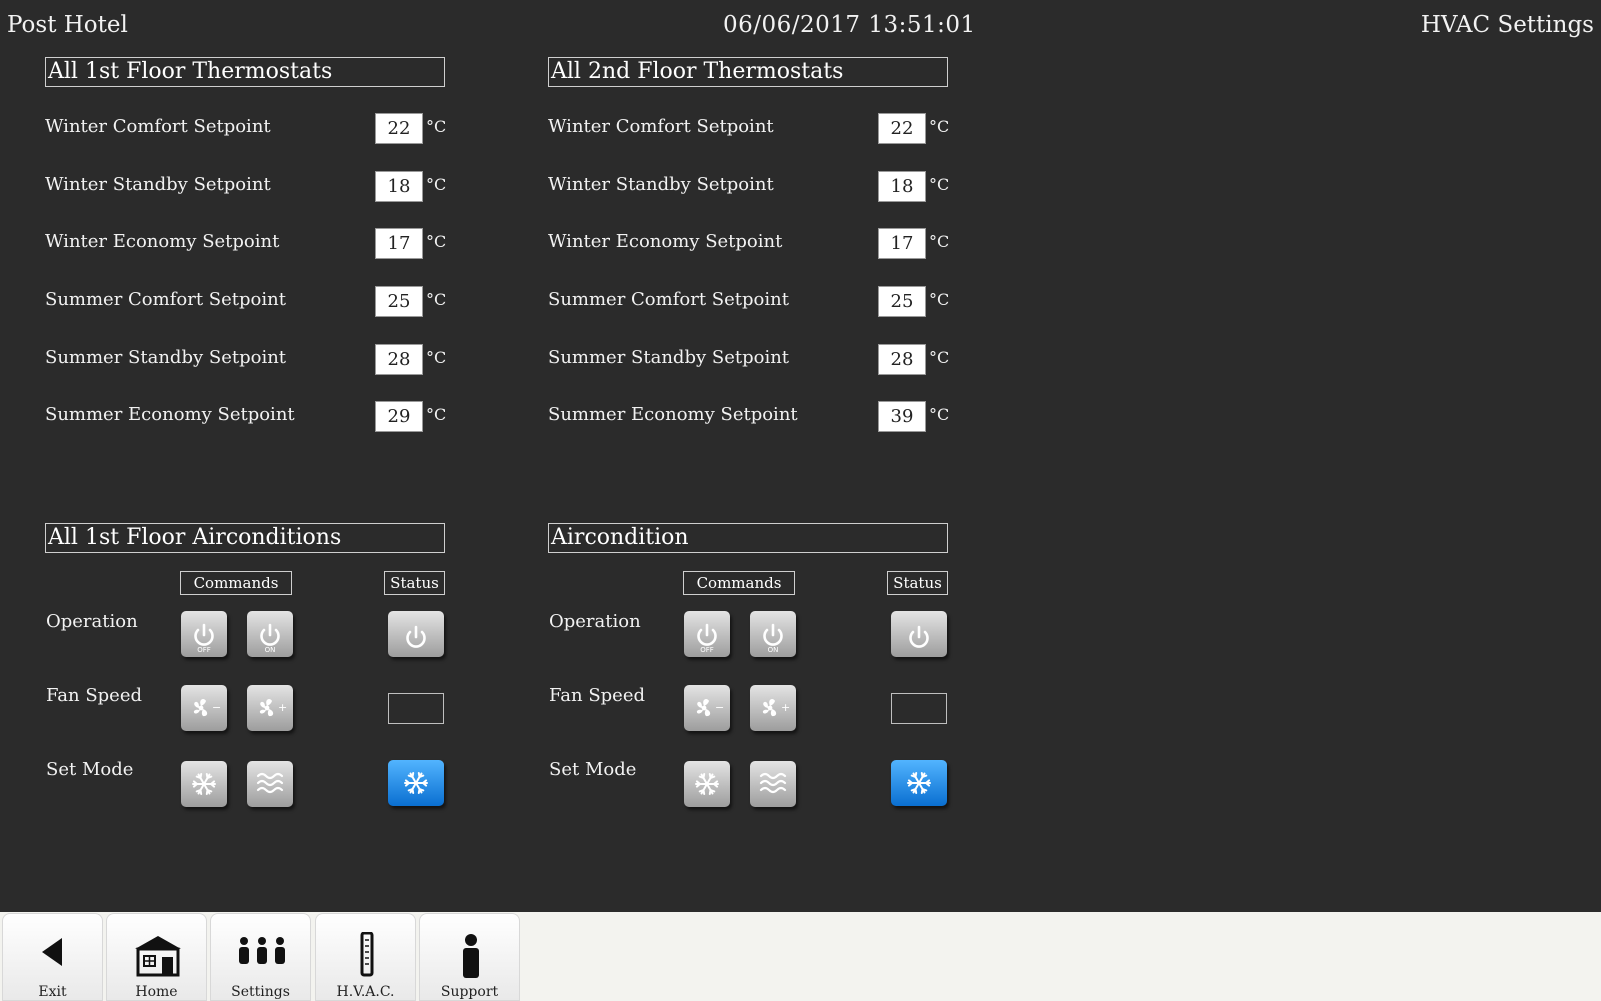  What do you see at coordinates (748, 538) in the screenshot?
I see `aircondition-panel-title: Aircondition` at bounding box center [748, 538].